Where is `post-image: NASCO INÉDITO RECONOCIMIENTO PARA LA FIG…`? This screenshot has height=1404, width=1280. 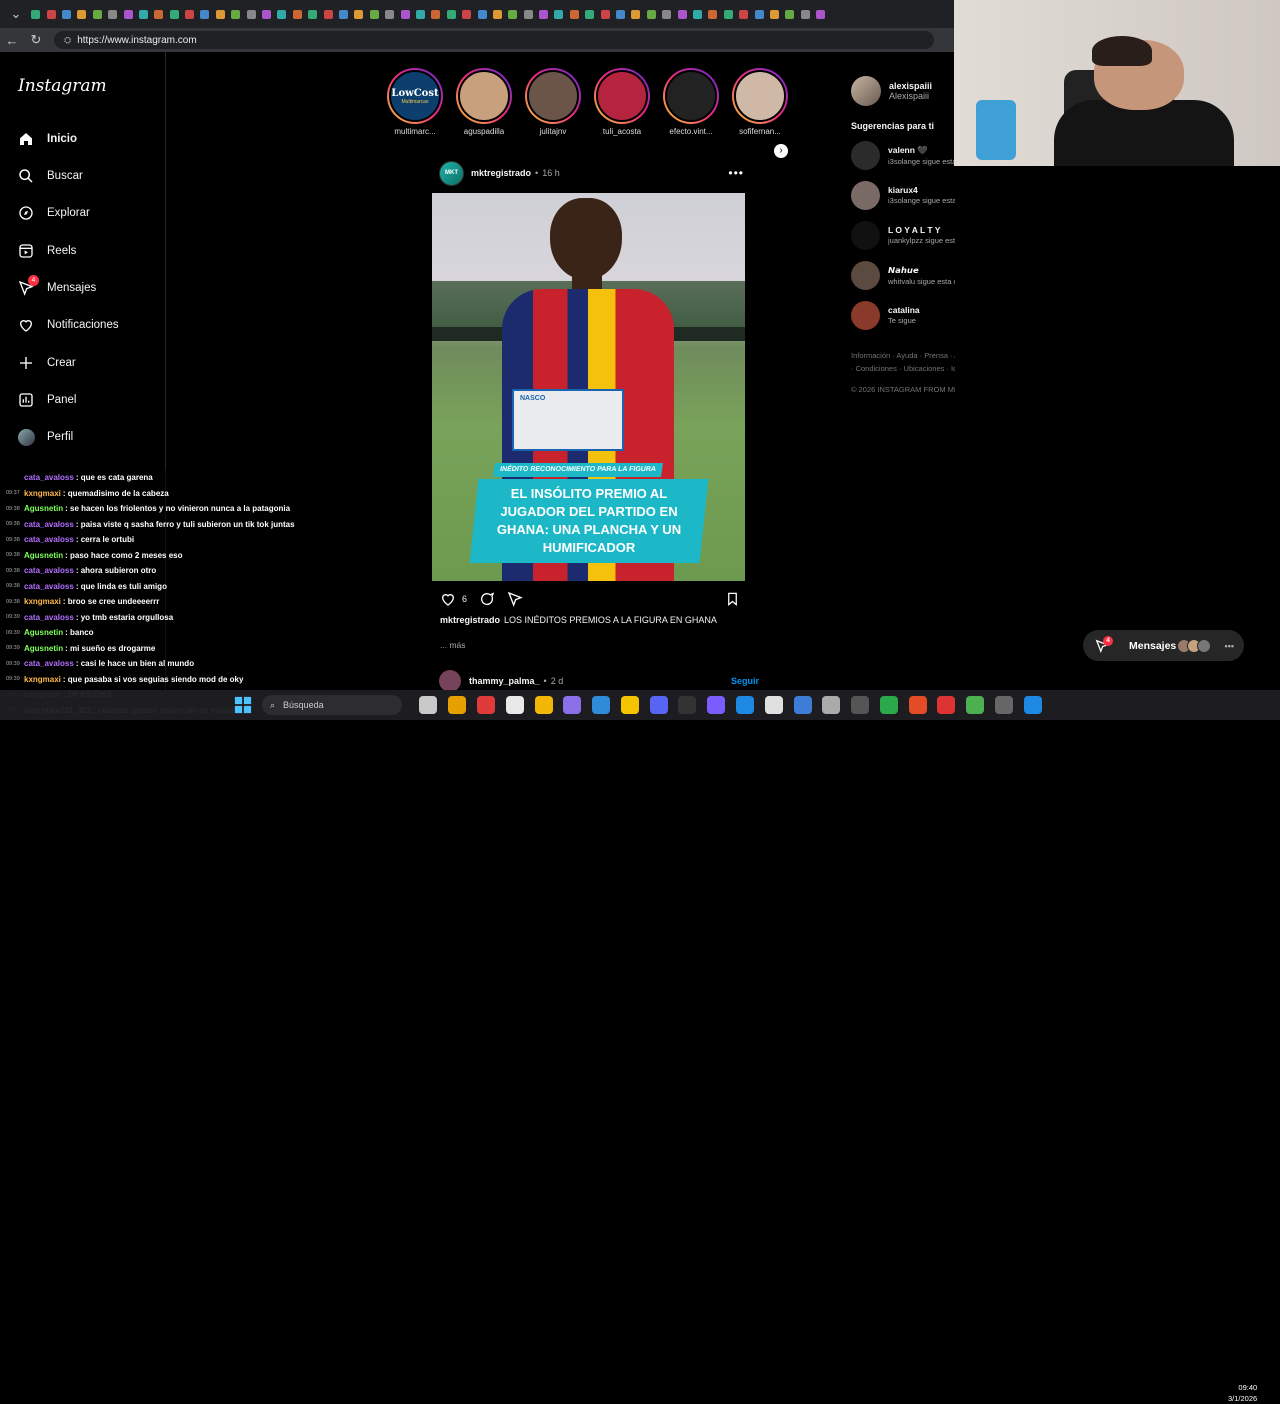 post-image: NASCO INÉDITO RECONOCIMIENTO PARA LA FIG… is located at coordinates (588, 387).